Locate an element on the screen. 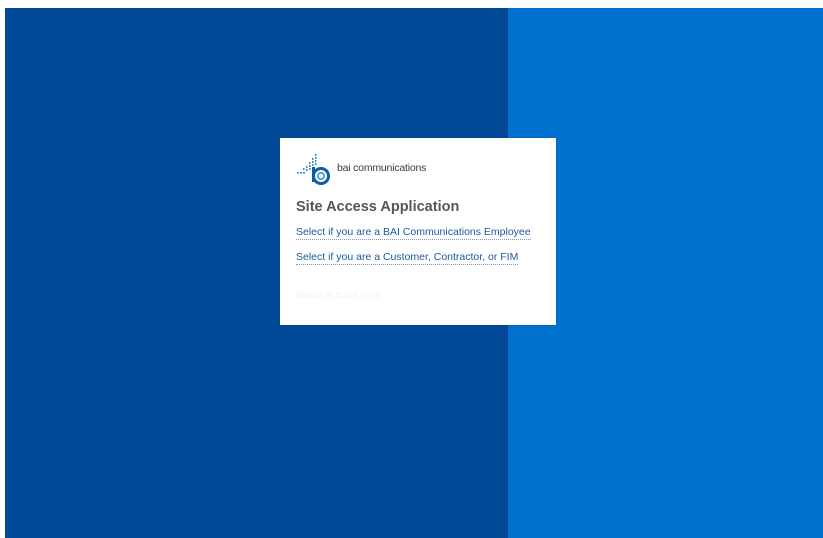 The width and height of the screenshot is (823, 538). company-logo: bai communications is located at coordinates (360, 168).